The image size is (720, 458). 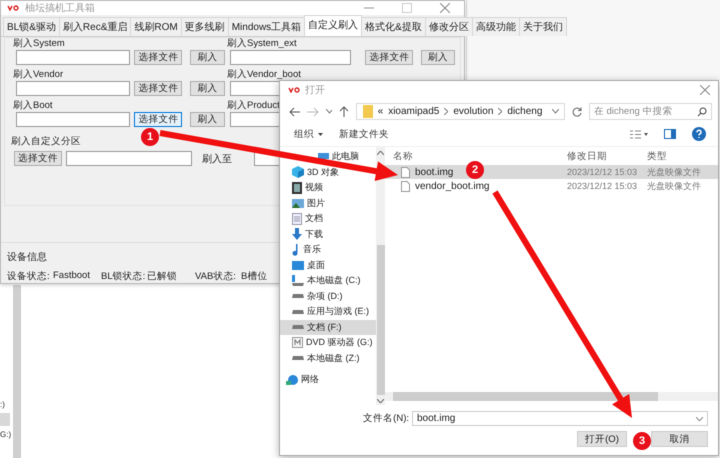 I want to click on document-icon, so click(x=297, y=218).